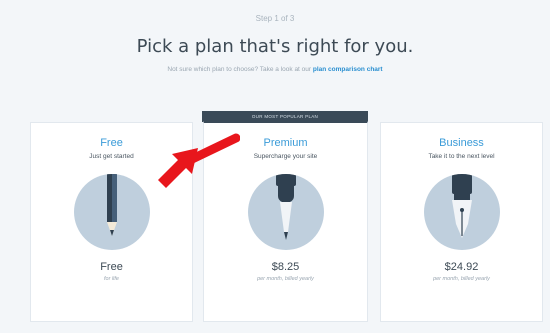 The width and height of the screenshot is (550, 333). Describe the element at coordinates (285, 212) in the screenshot. I see `marker-icon` at that location.